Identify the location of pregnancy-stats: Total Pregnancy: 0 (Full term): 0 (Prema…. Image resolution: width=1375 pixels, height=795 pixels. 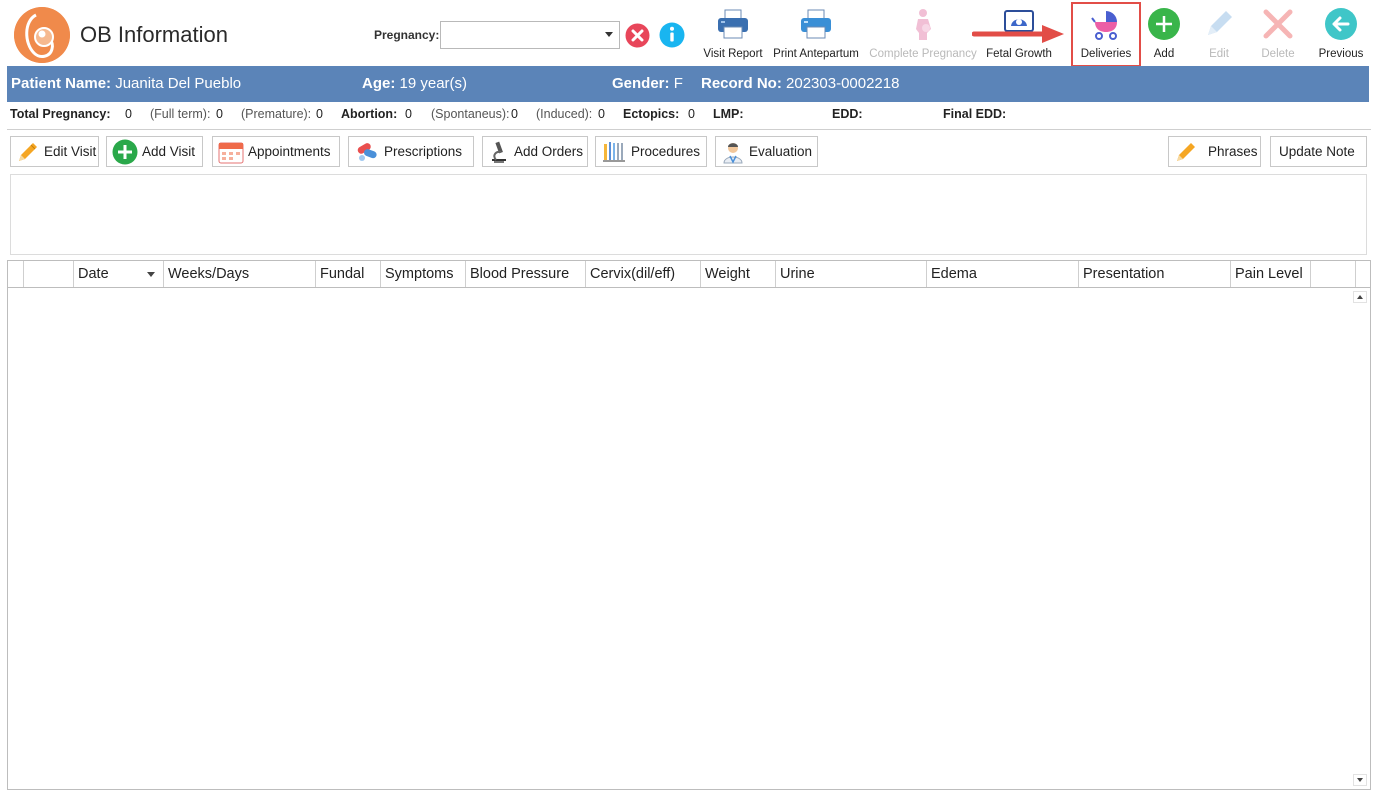
(690, 116).